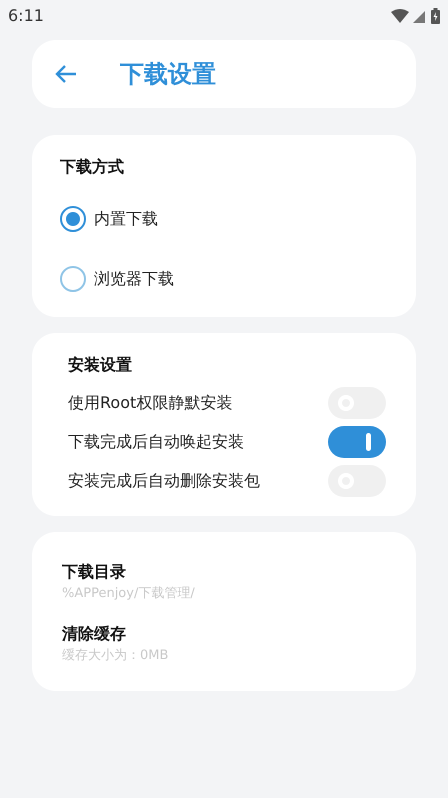  Describe the element at coordinates (66, 74) in the screenshot. I see `back-icon` at that location.